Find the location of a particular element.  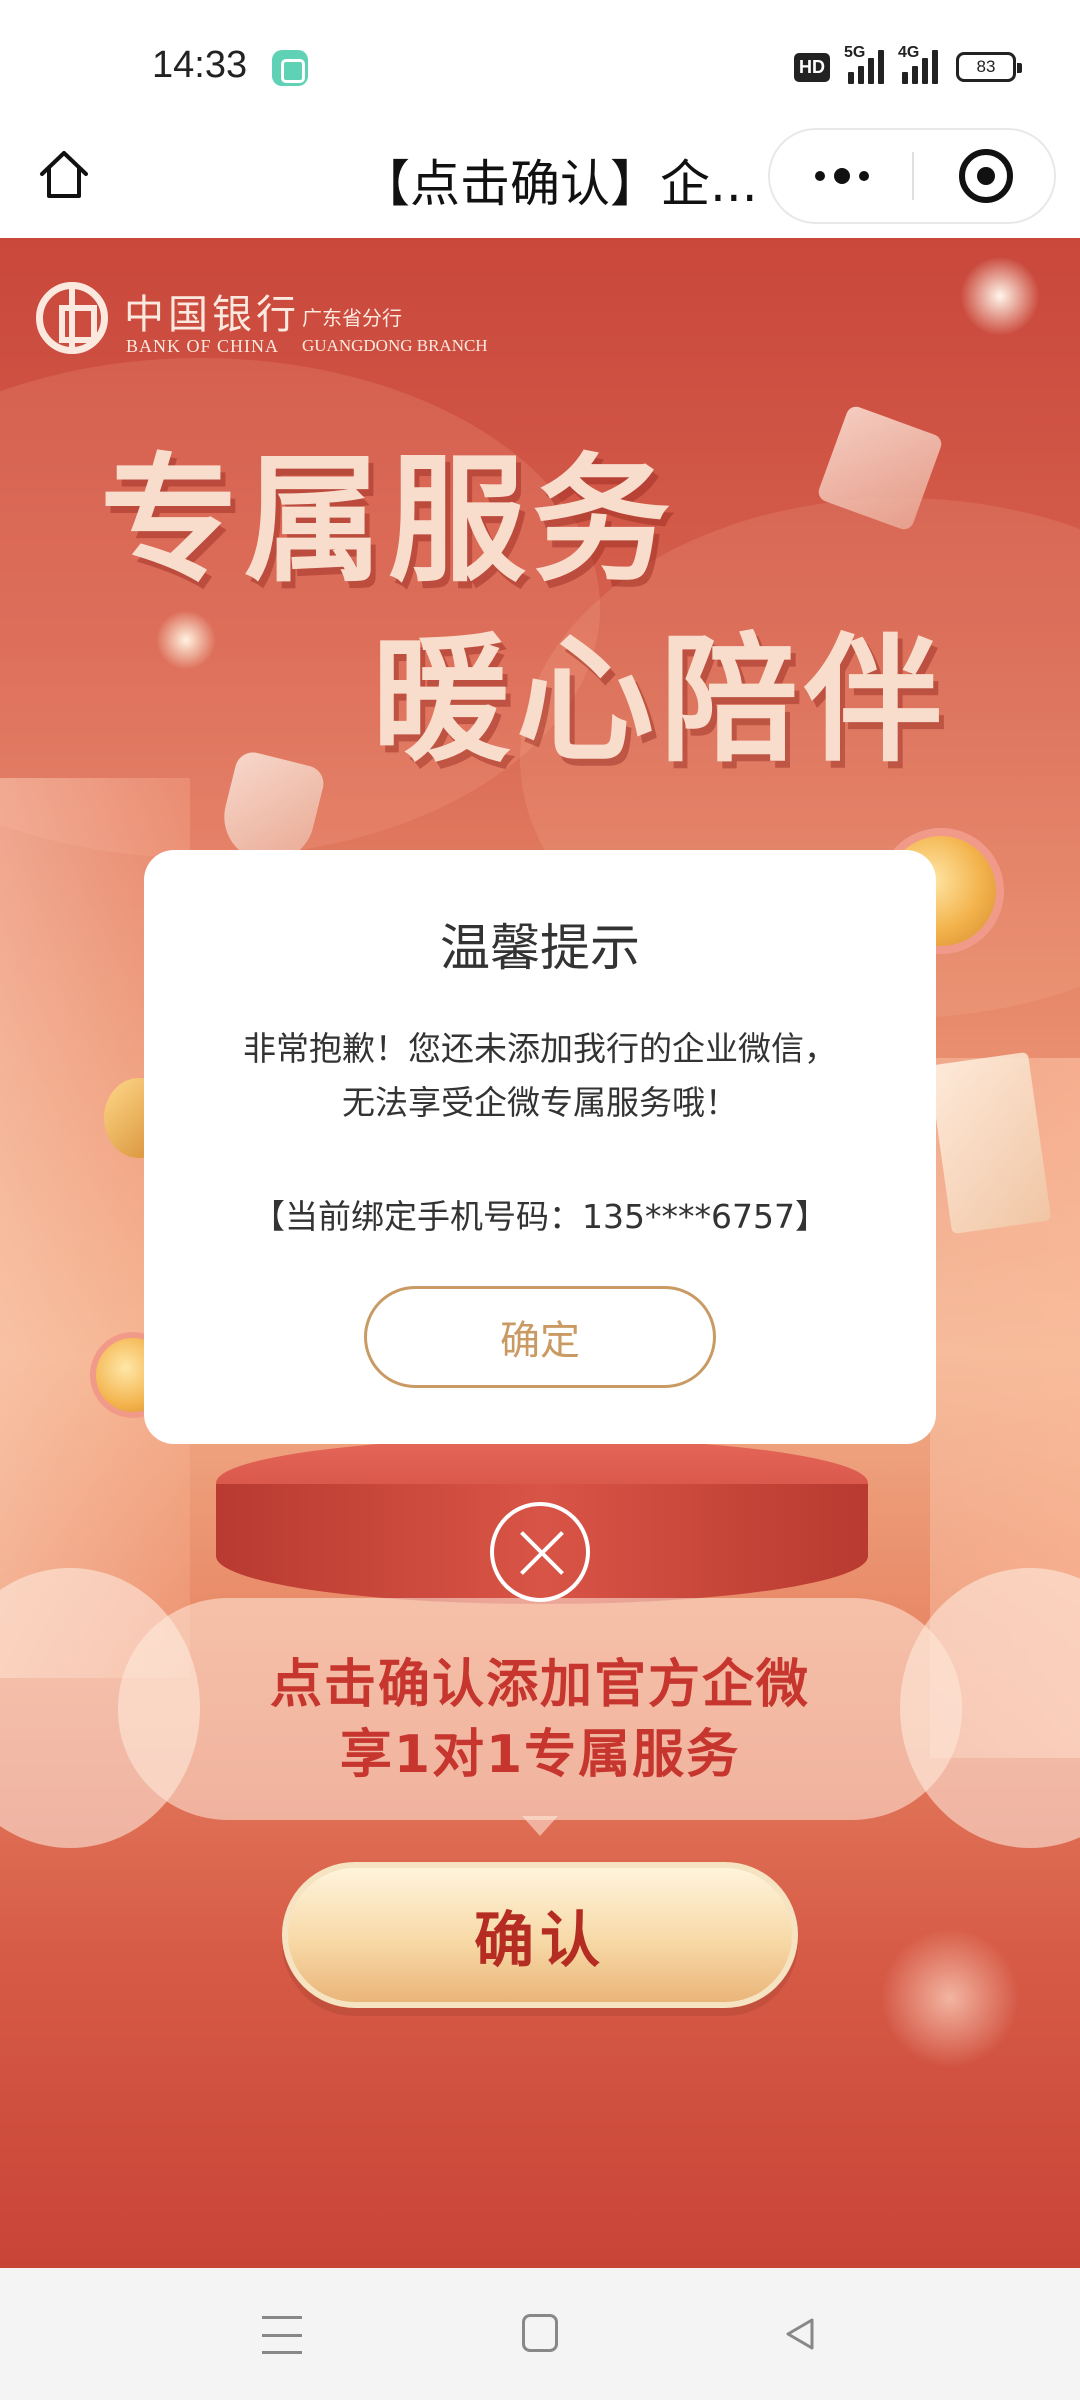

bank-of-china-logo is located at coordinates (72, 318).